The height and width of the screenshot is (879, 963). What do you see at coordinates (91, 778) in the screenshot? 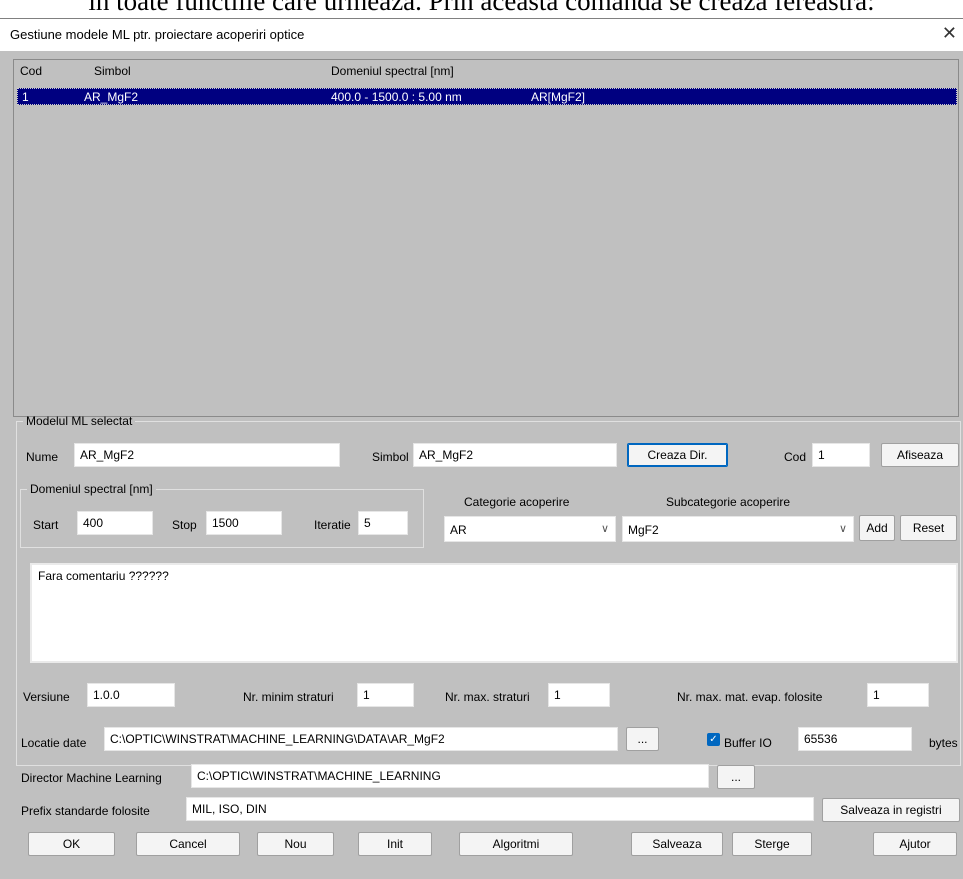
I see `director-label: Director Machine Learning` at bounding box center [91, 778].